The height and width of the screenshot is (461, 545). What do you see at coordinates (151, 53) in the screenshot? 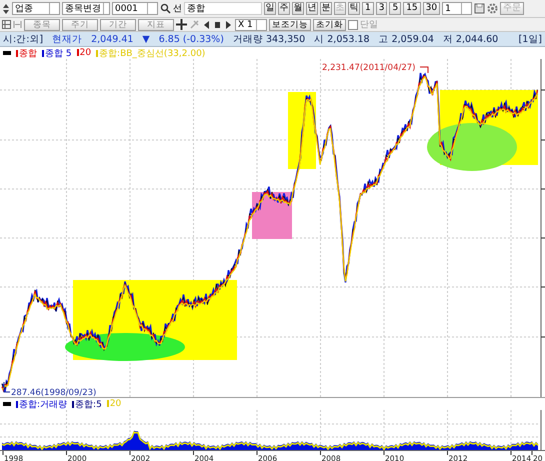
I see `legend-label: 종합:BB_중심선(33,2.00)` at bounding box center [151, 53].